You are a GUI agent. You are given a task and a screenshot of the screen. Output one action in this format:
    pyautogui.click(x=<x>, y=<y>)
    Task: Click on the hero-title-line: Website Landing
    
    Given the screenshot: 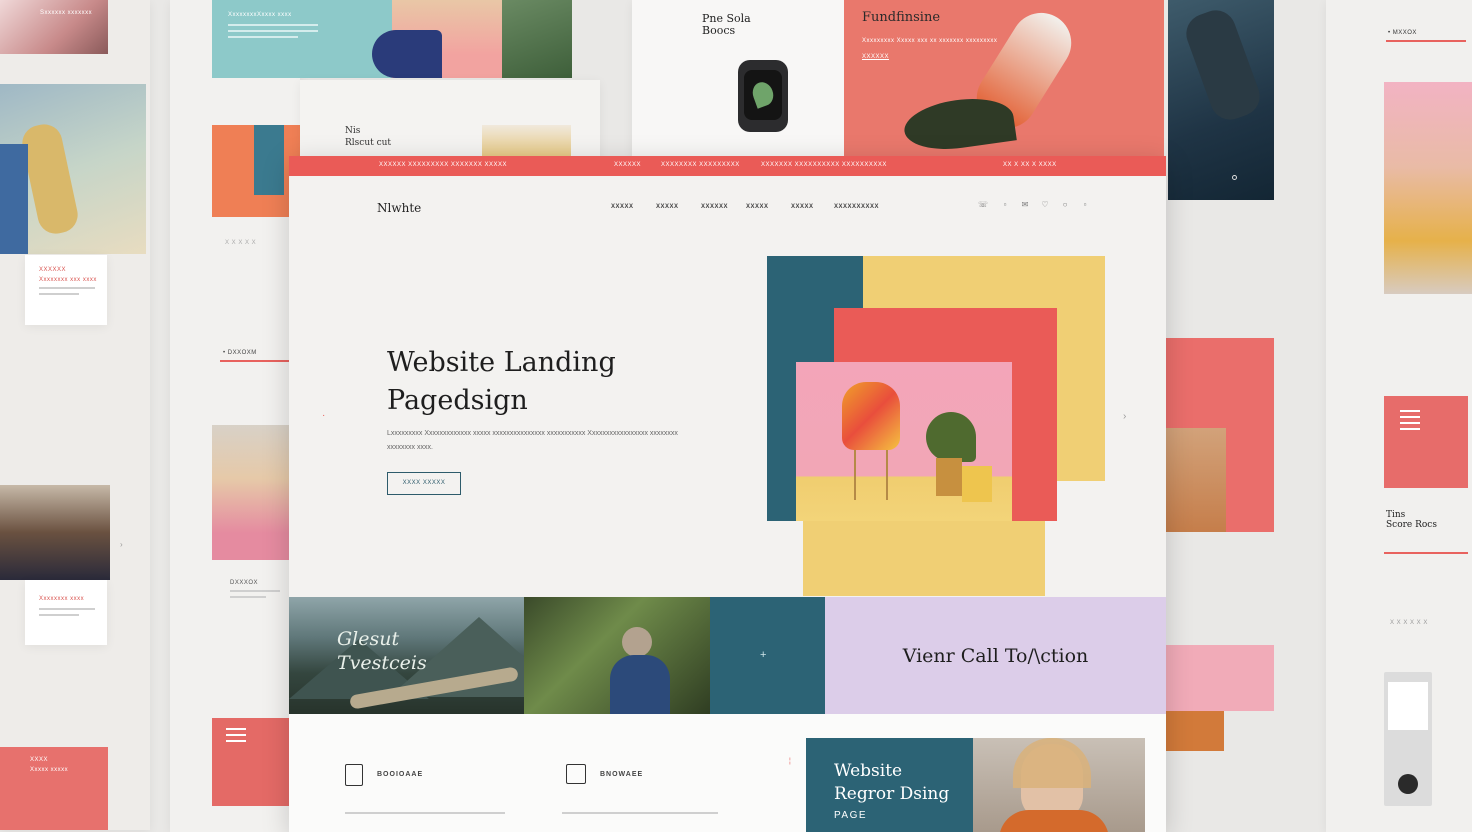 What is the action you would take?
    pyautogui.click(x=501, y=362)
    